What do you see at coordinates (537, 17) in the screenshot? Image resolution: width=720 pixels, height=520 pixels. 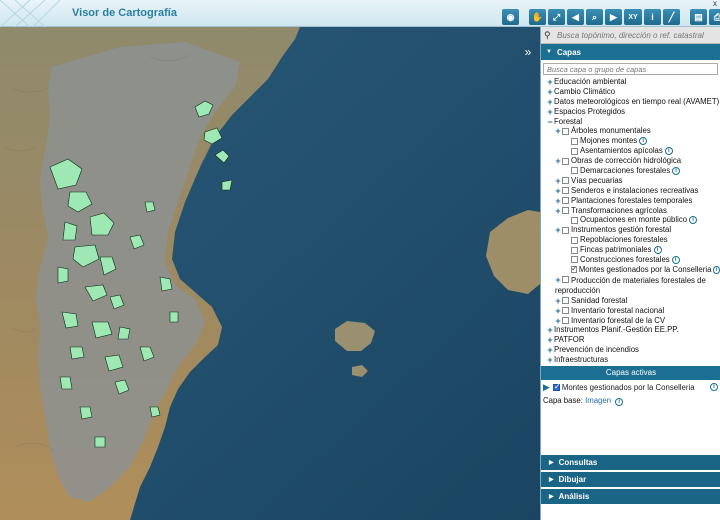 I see `pan-tool-button: ✋` at bounding box center [537, 17].